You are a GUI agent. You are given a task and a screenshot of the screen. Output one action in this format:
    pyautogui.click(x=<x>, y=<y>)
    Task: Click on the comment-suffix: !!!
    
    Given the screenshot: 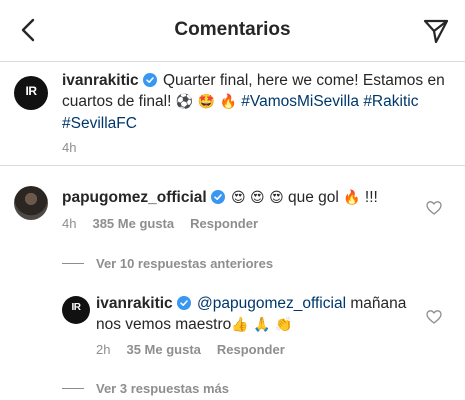 What is the action you would take?
    pyautogui.click(x=371, y=197)
    